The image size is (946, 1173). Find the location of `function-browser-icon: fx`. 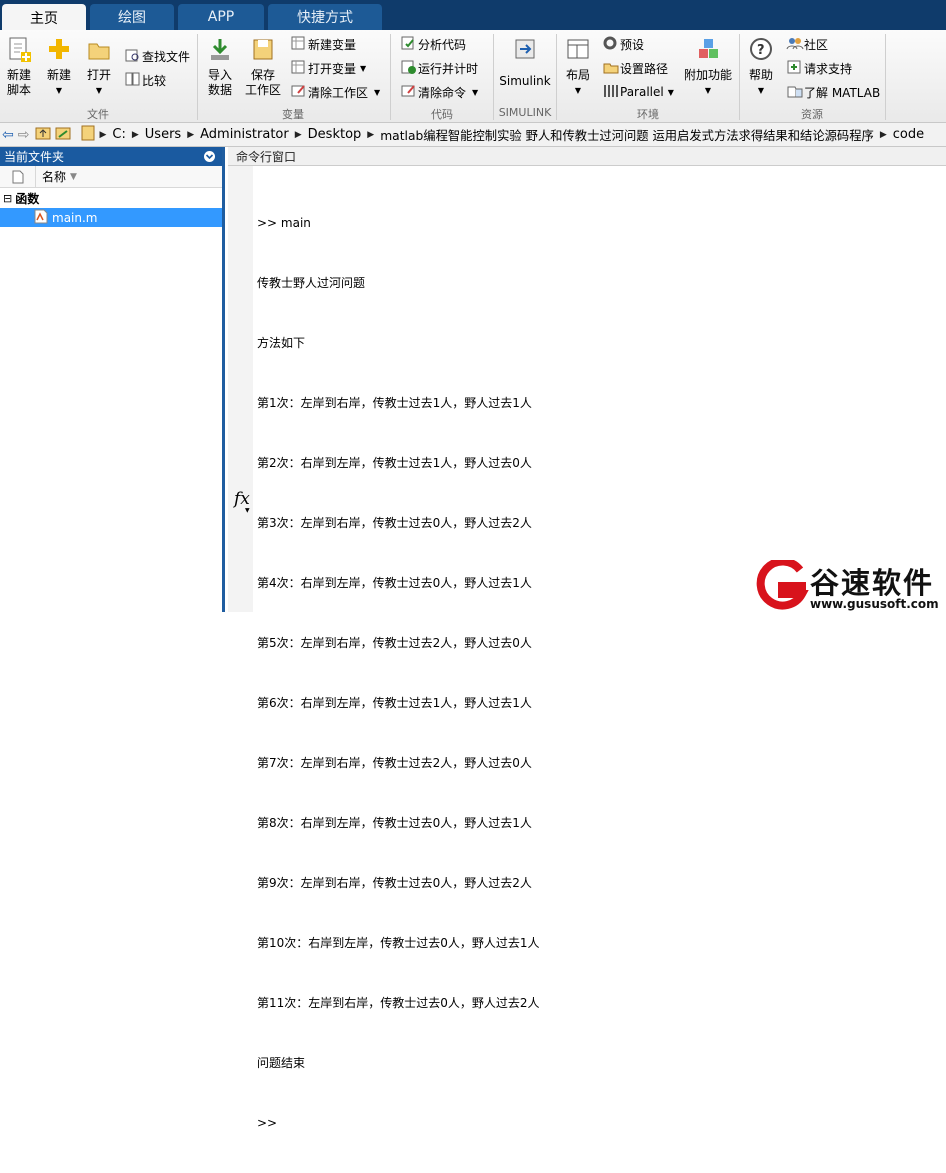

function-browser-icon: fx is located at coordinates (242, 499).